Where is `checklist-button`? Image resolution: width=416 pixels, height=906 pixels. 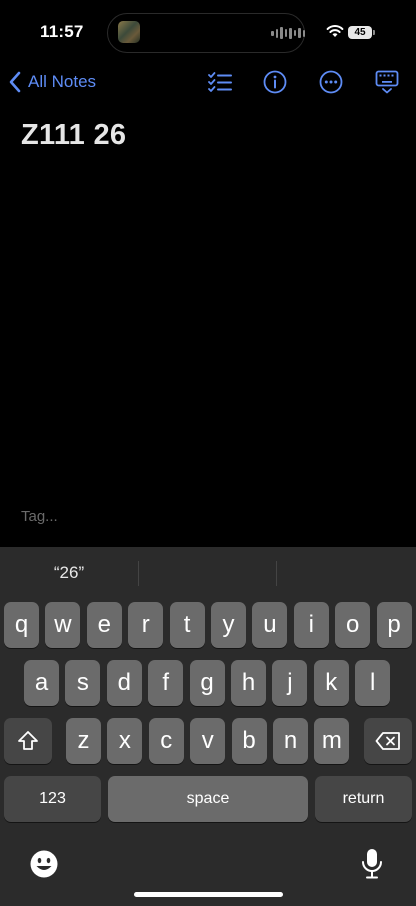
checklist-button is located at coordinates (220, 82).